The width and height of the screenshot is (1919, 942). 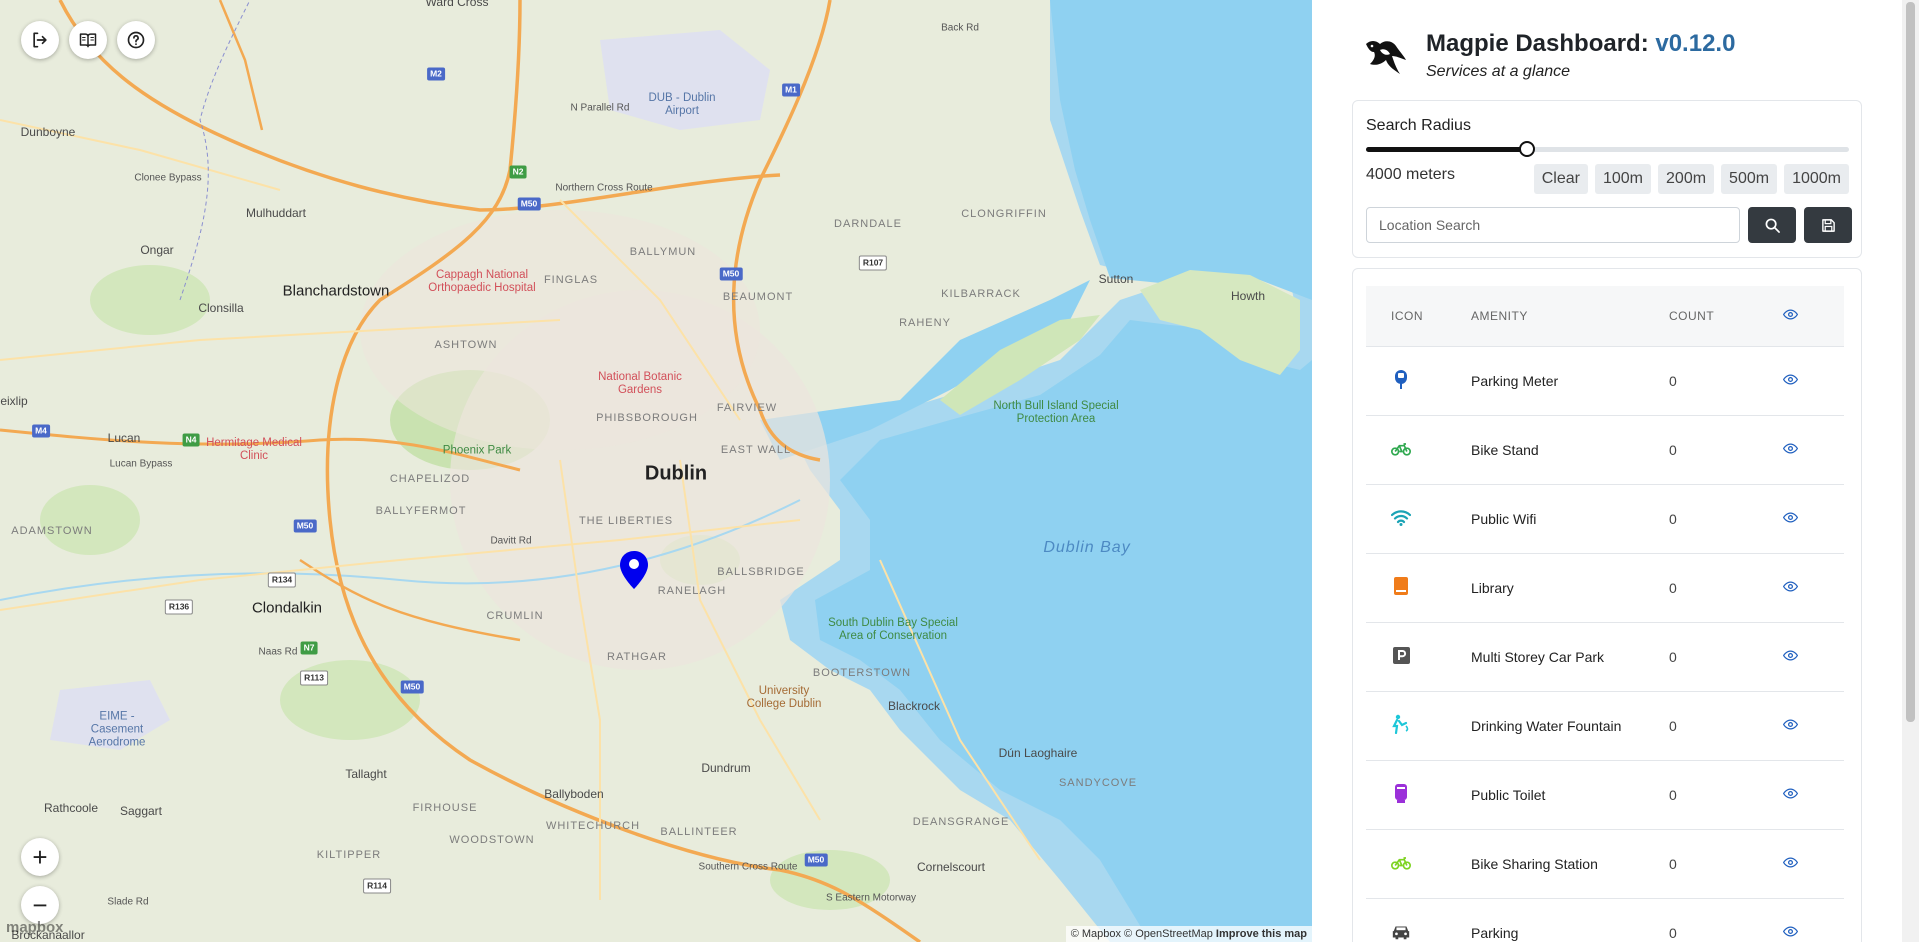 What do you see at coordinates (349, 855) in the screenshot?
I see `map-label: KILTIPPER` at bounding box center [349, 855].